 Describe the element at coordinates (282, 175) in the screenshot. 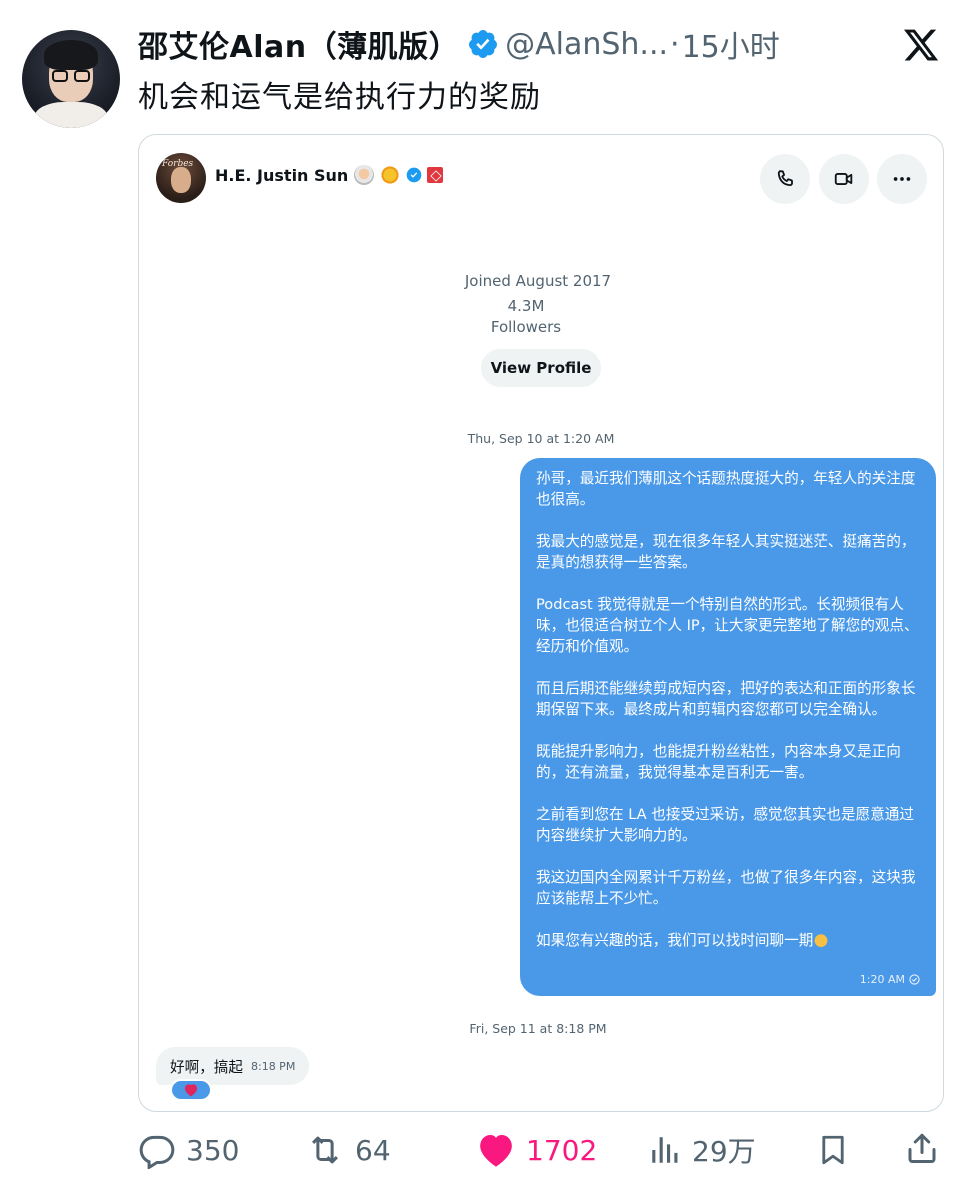

I see `contact-name: H.E. Justin Sun` at that location.